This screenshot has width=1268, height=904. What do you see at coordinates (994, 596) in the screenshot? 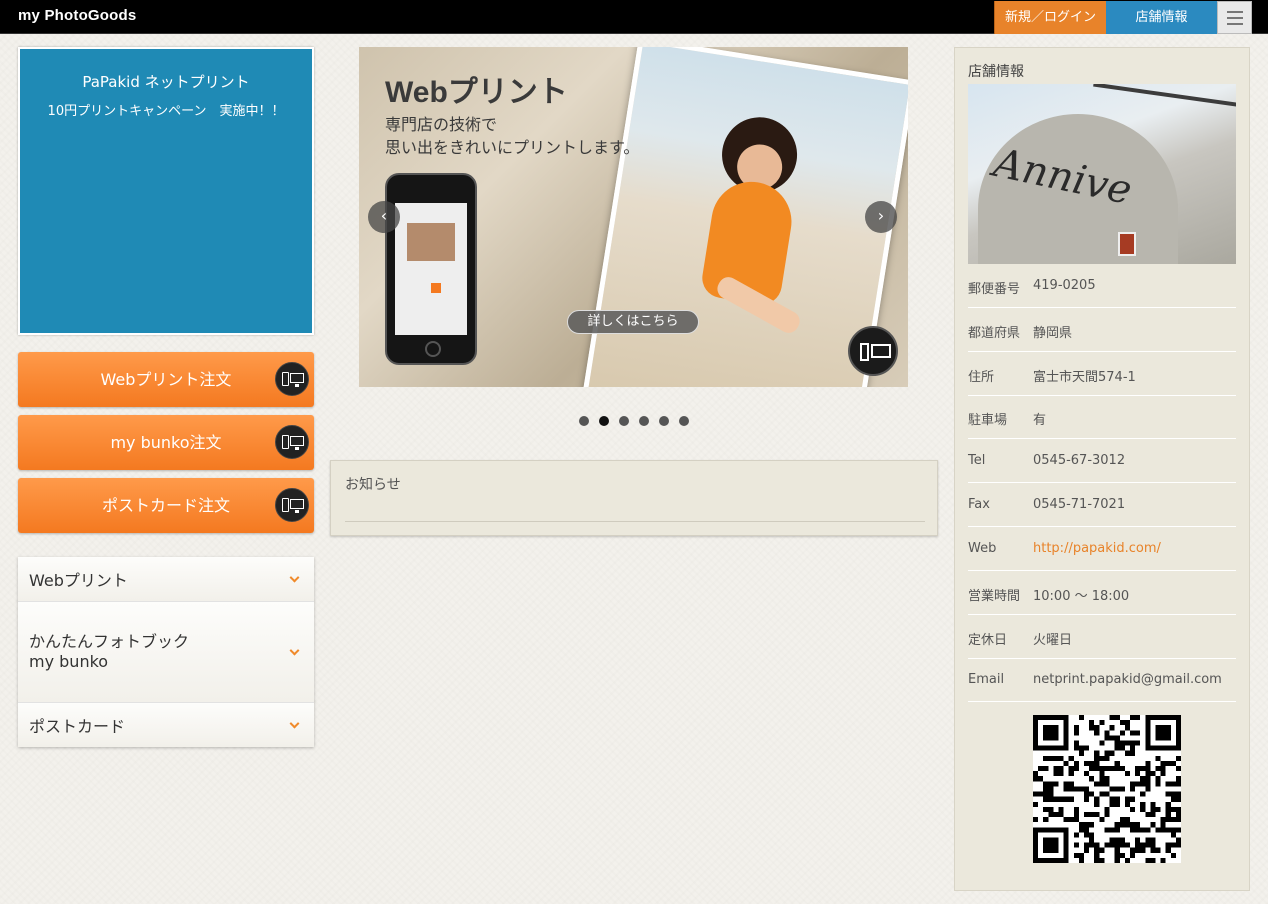
I see `info-key: 営業時間` at bounding box center [994, 596].